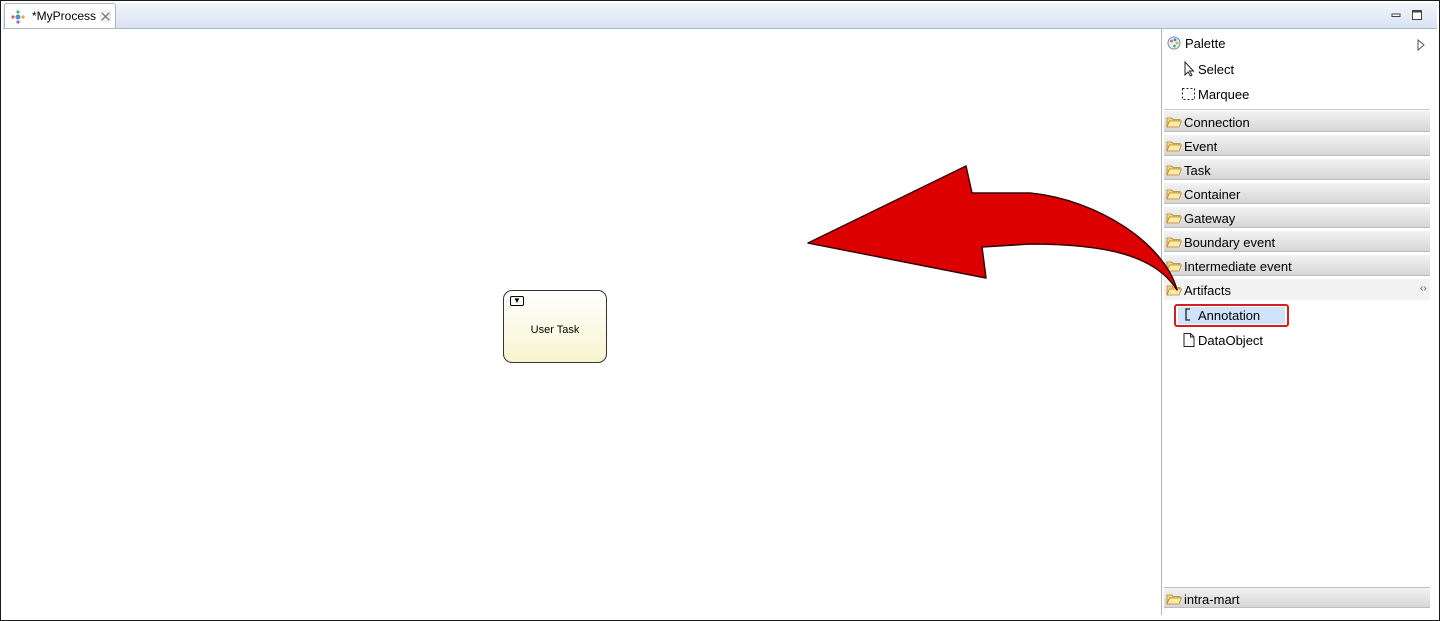 The image size is (1440, 621). Describe the element at coordinates (1297, 217) in the screenshot. I see `drawer-gateway: Gateway` at that location.